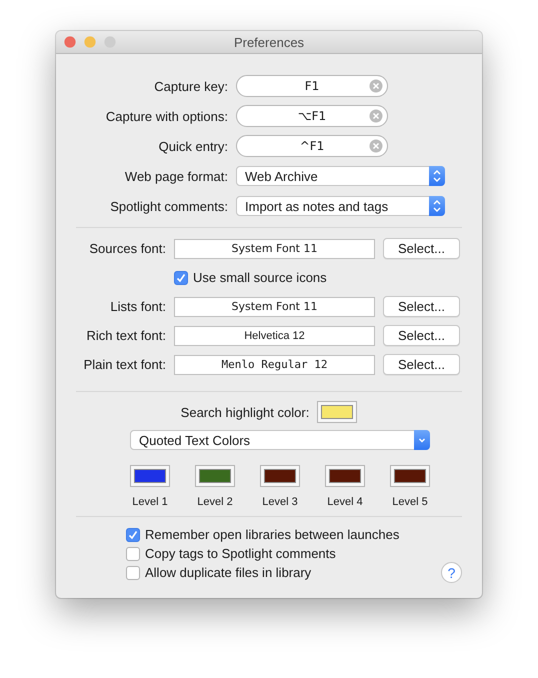  I want to click on shortcut-field: F1, so click(312, 86).